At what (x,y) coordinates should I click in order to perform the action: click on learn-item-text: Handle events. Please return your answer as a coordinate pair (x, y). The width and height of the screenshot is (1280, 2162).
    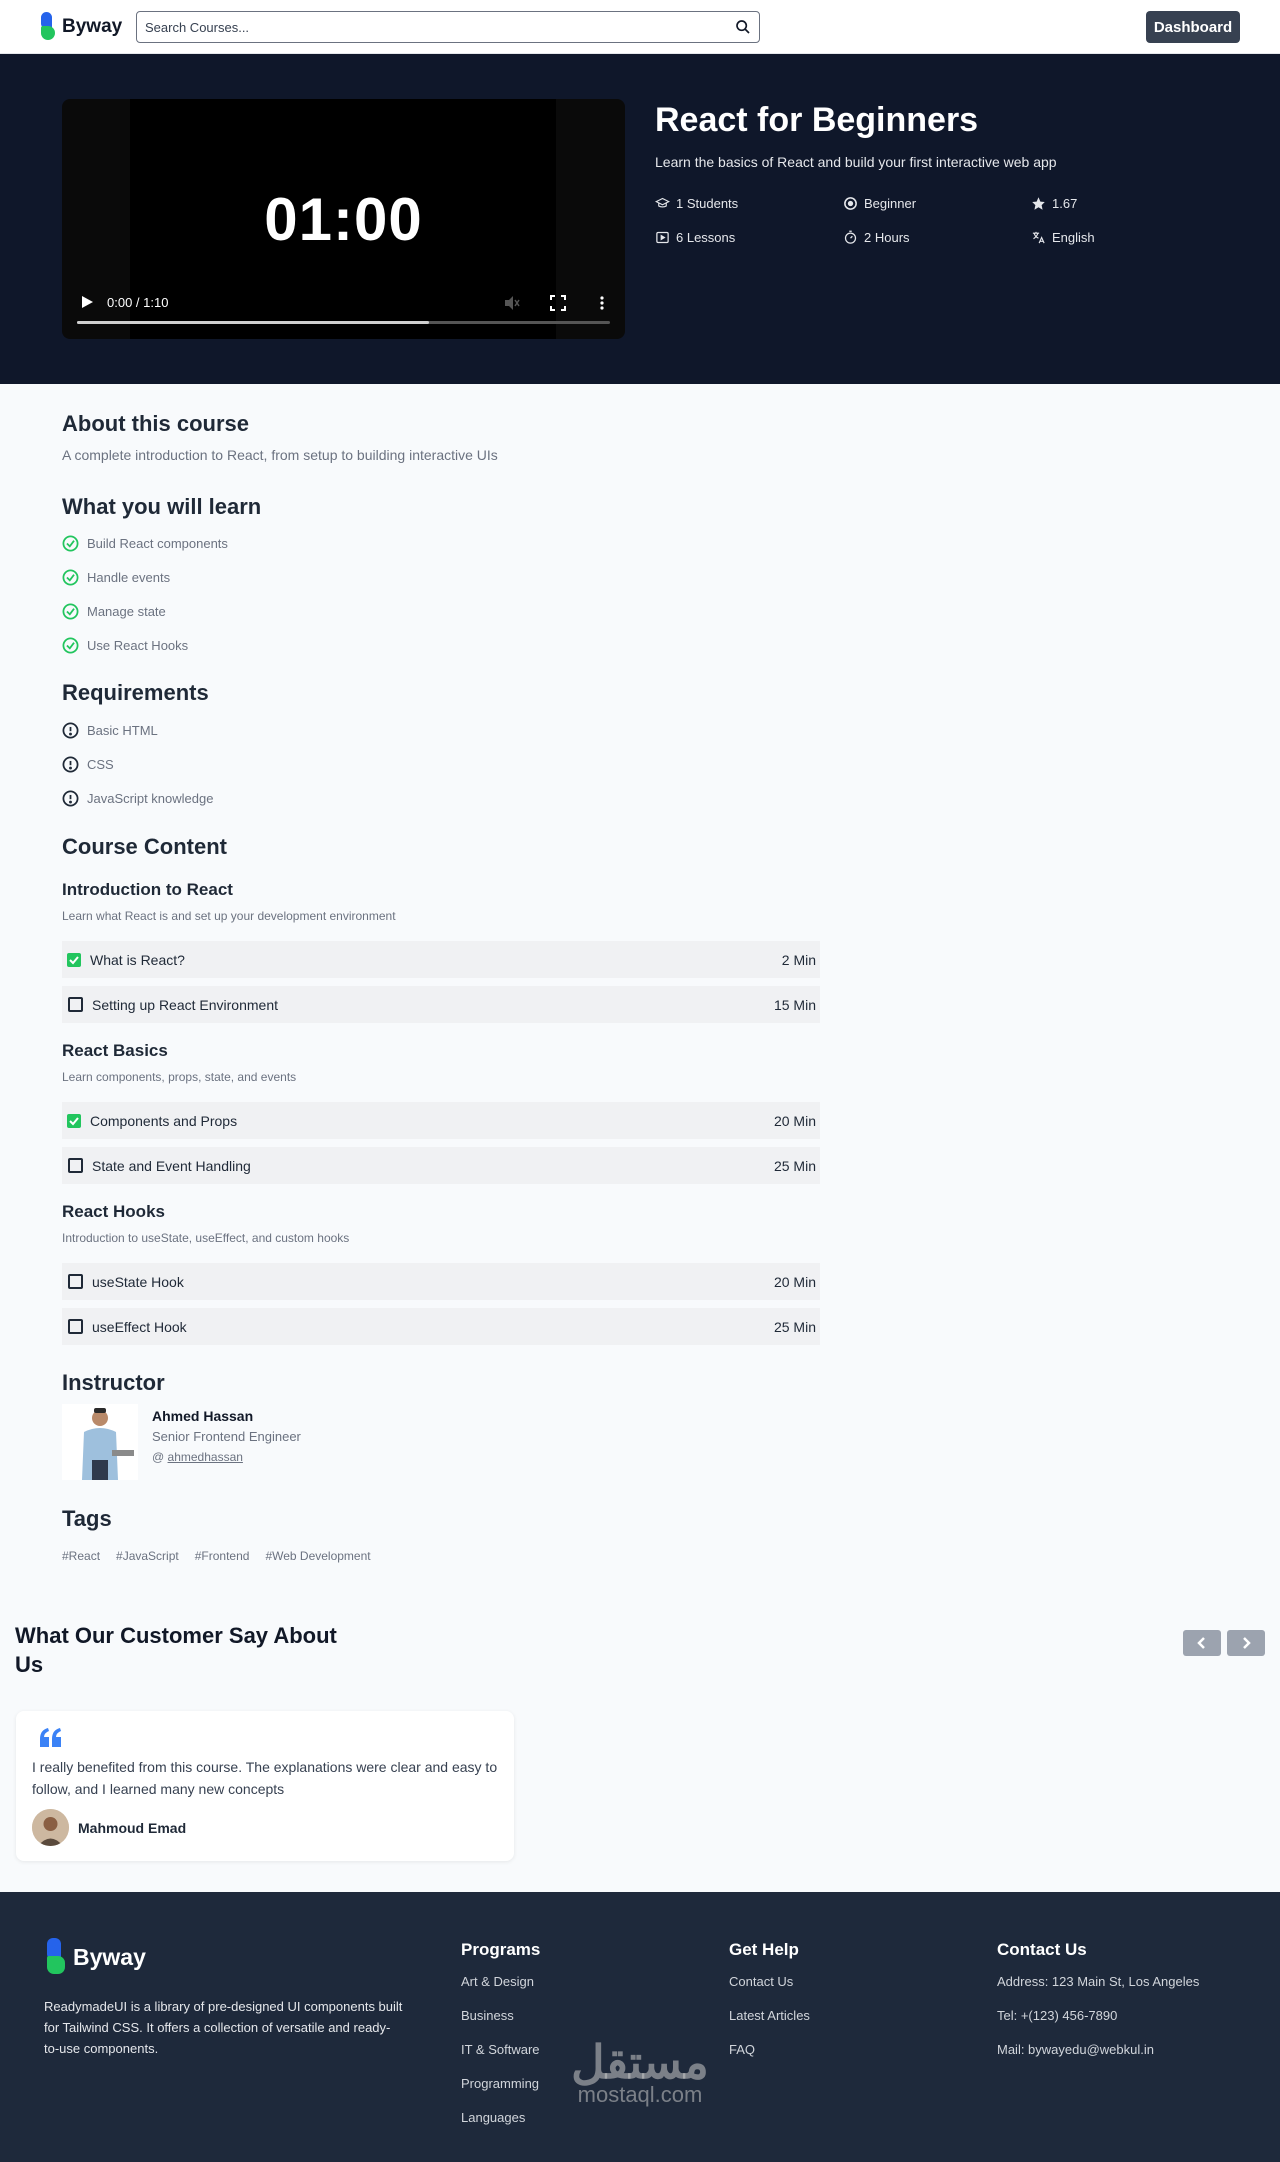
    Looking at the image, I should click on (129, 577).